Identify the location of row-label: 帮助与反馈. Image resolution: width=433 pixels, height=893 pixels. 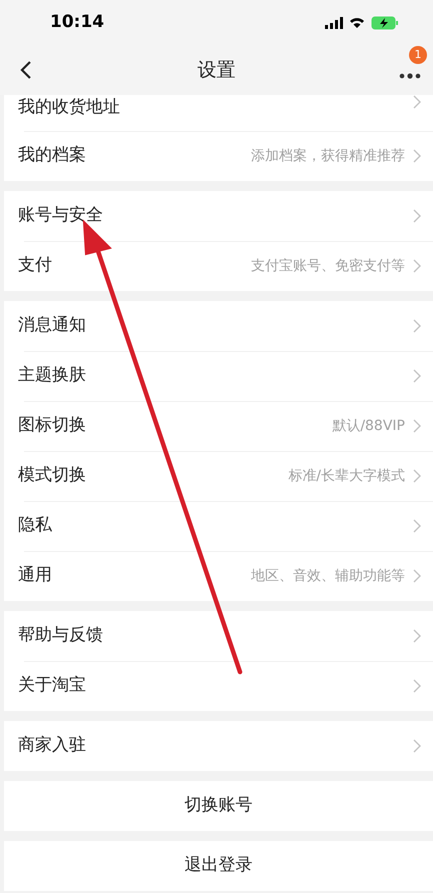
(60, 636).